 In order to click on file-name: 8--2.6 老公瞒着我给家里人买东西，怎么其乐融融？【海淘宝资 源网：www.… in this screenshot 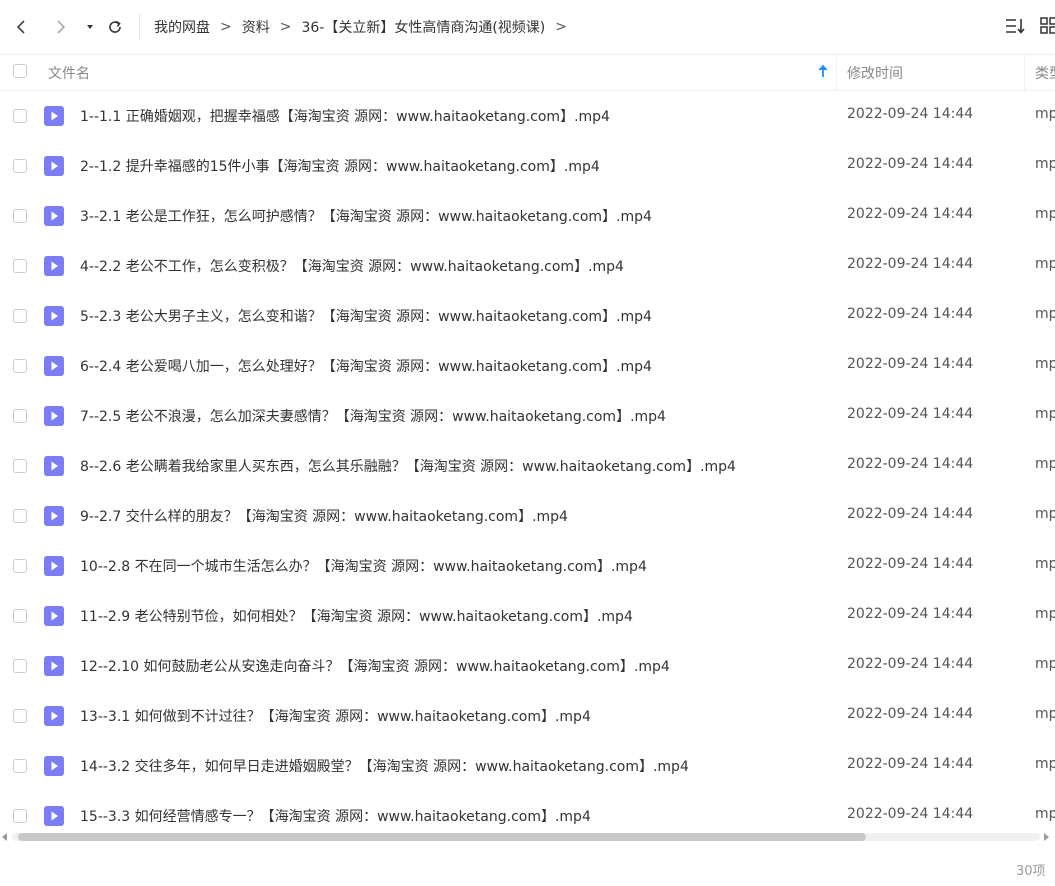, I will do `click(408, 466)`.